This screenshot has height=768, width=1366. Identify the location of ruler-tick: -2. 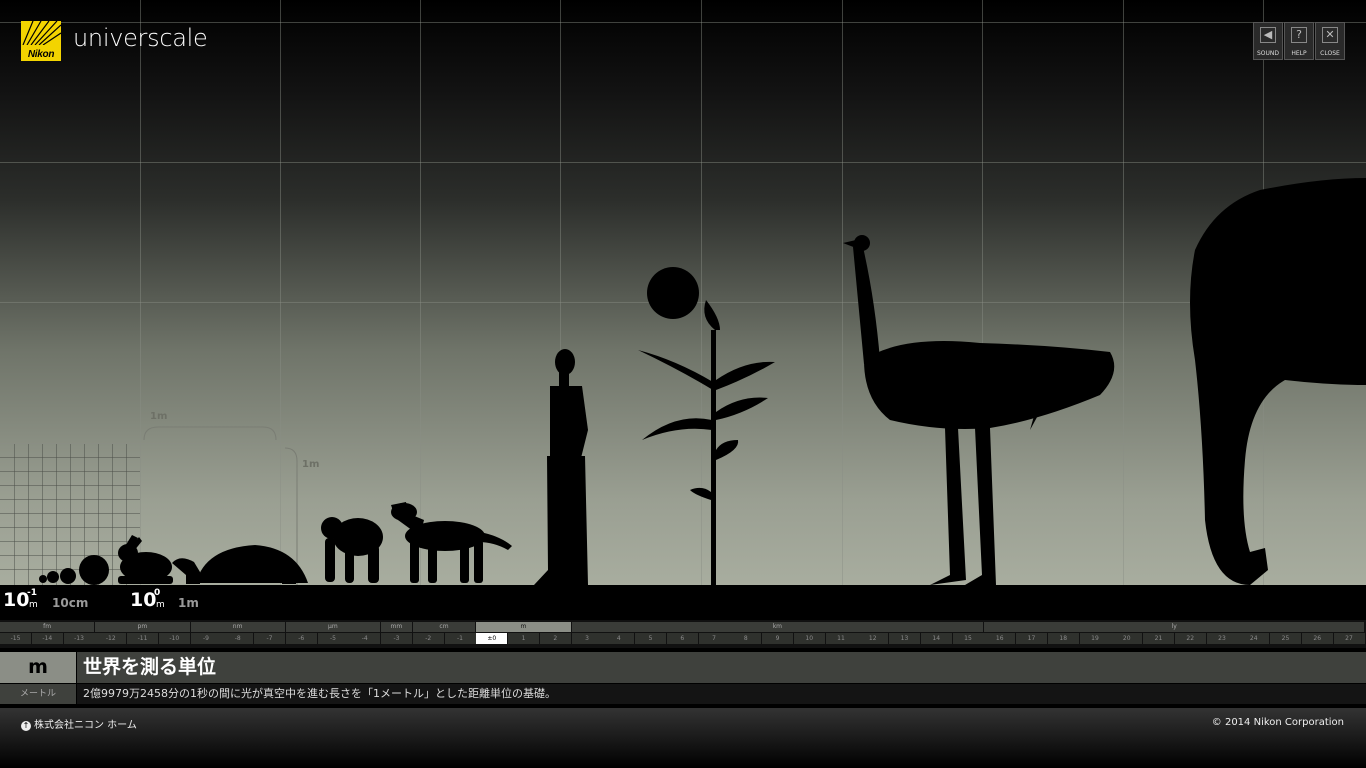
(428, 638).